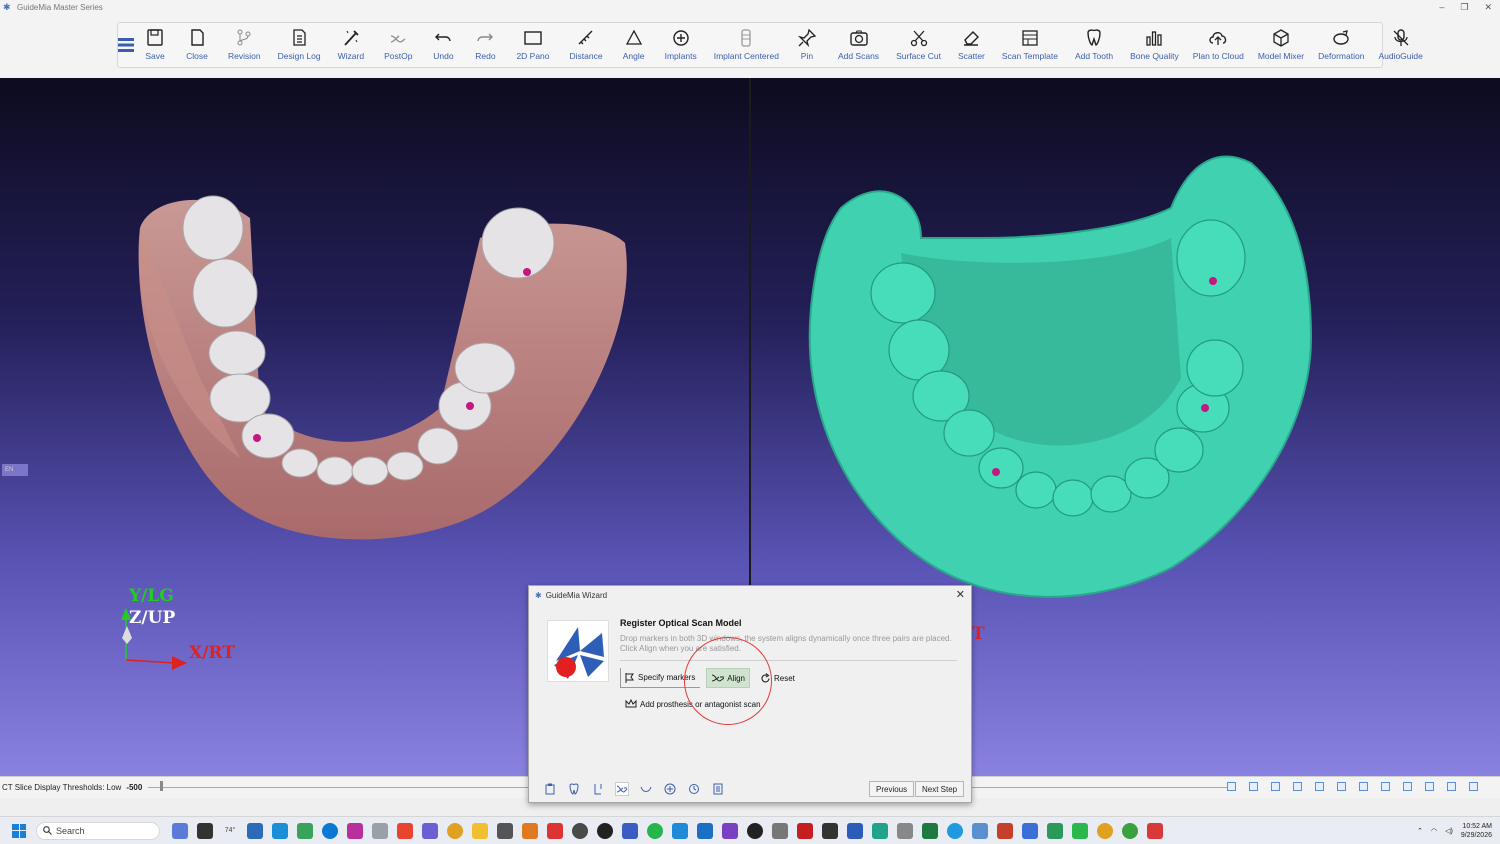 This screenshot has height=844, width=1500. I want to click on pin-button: Pin, so click(807, 45).